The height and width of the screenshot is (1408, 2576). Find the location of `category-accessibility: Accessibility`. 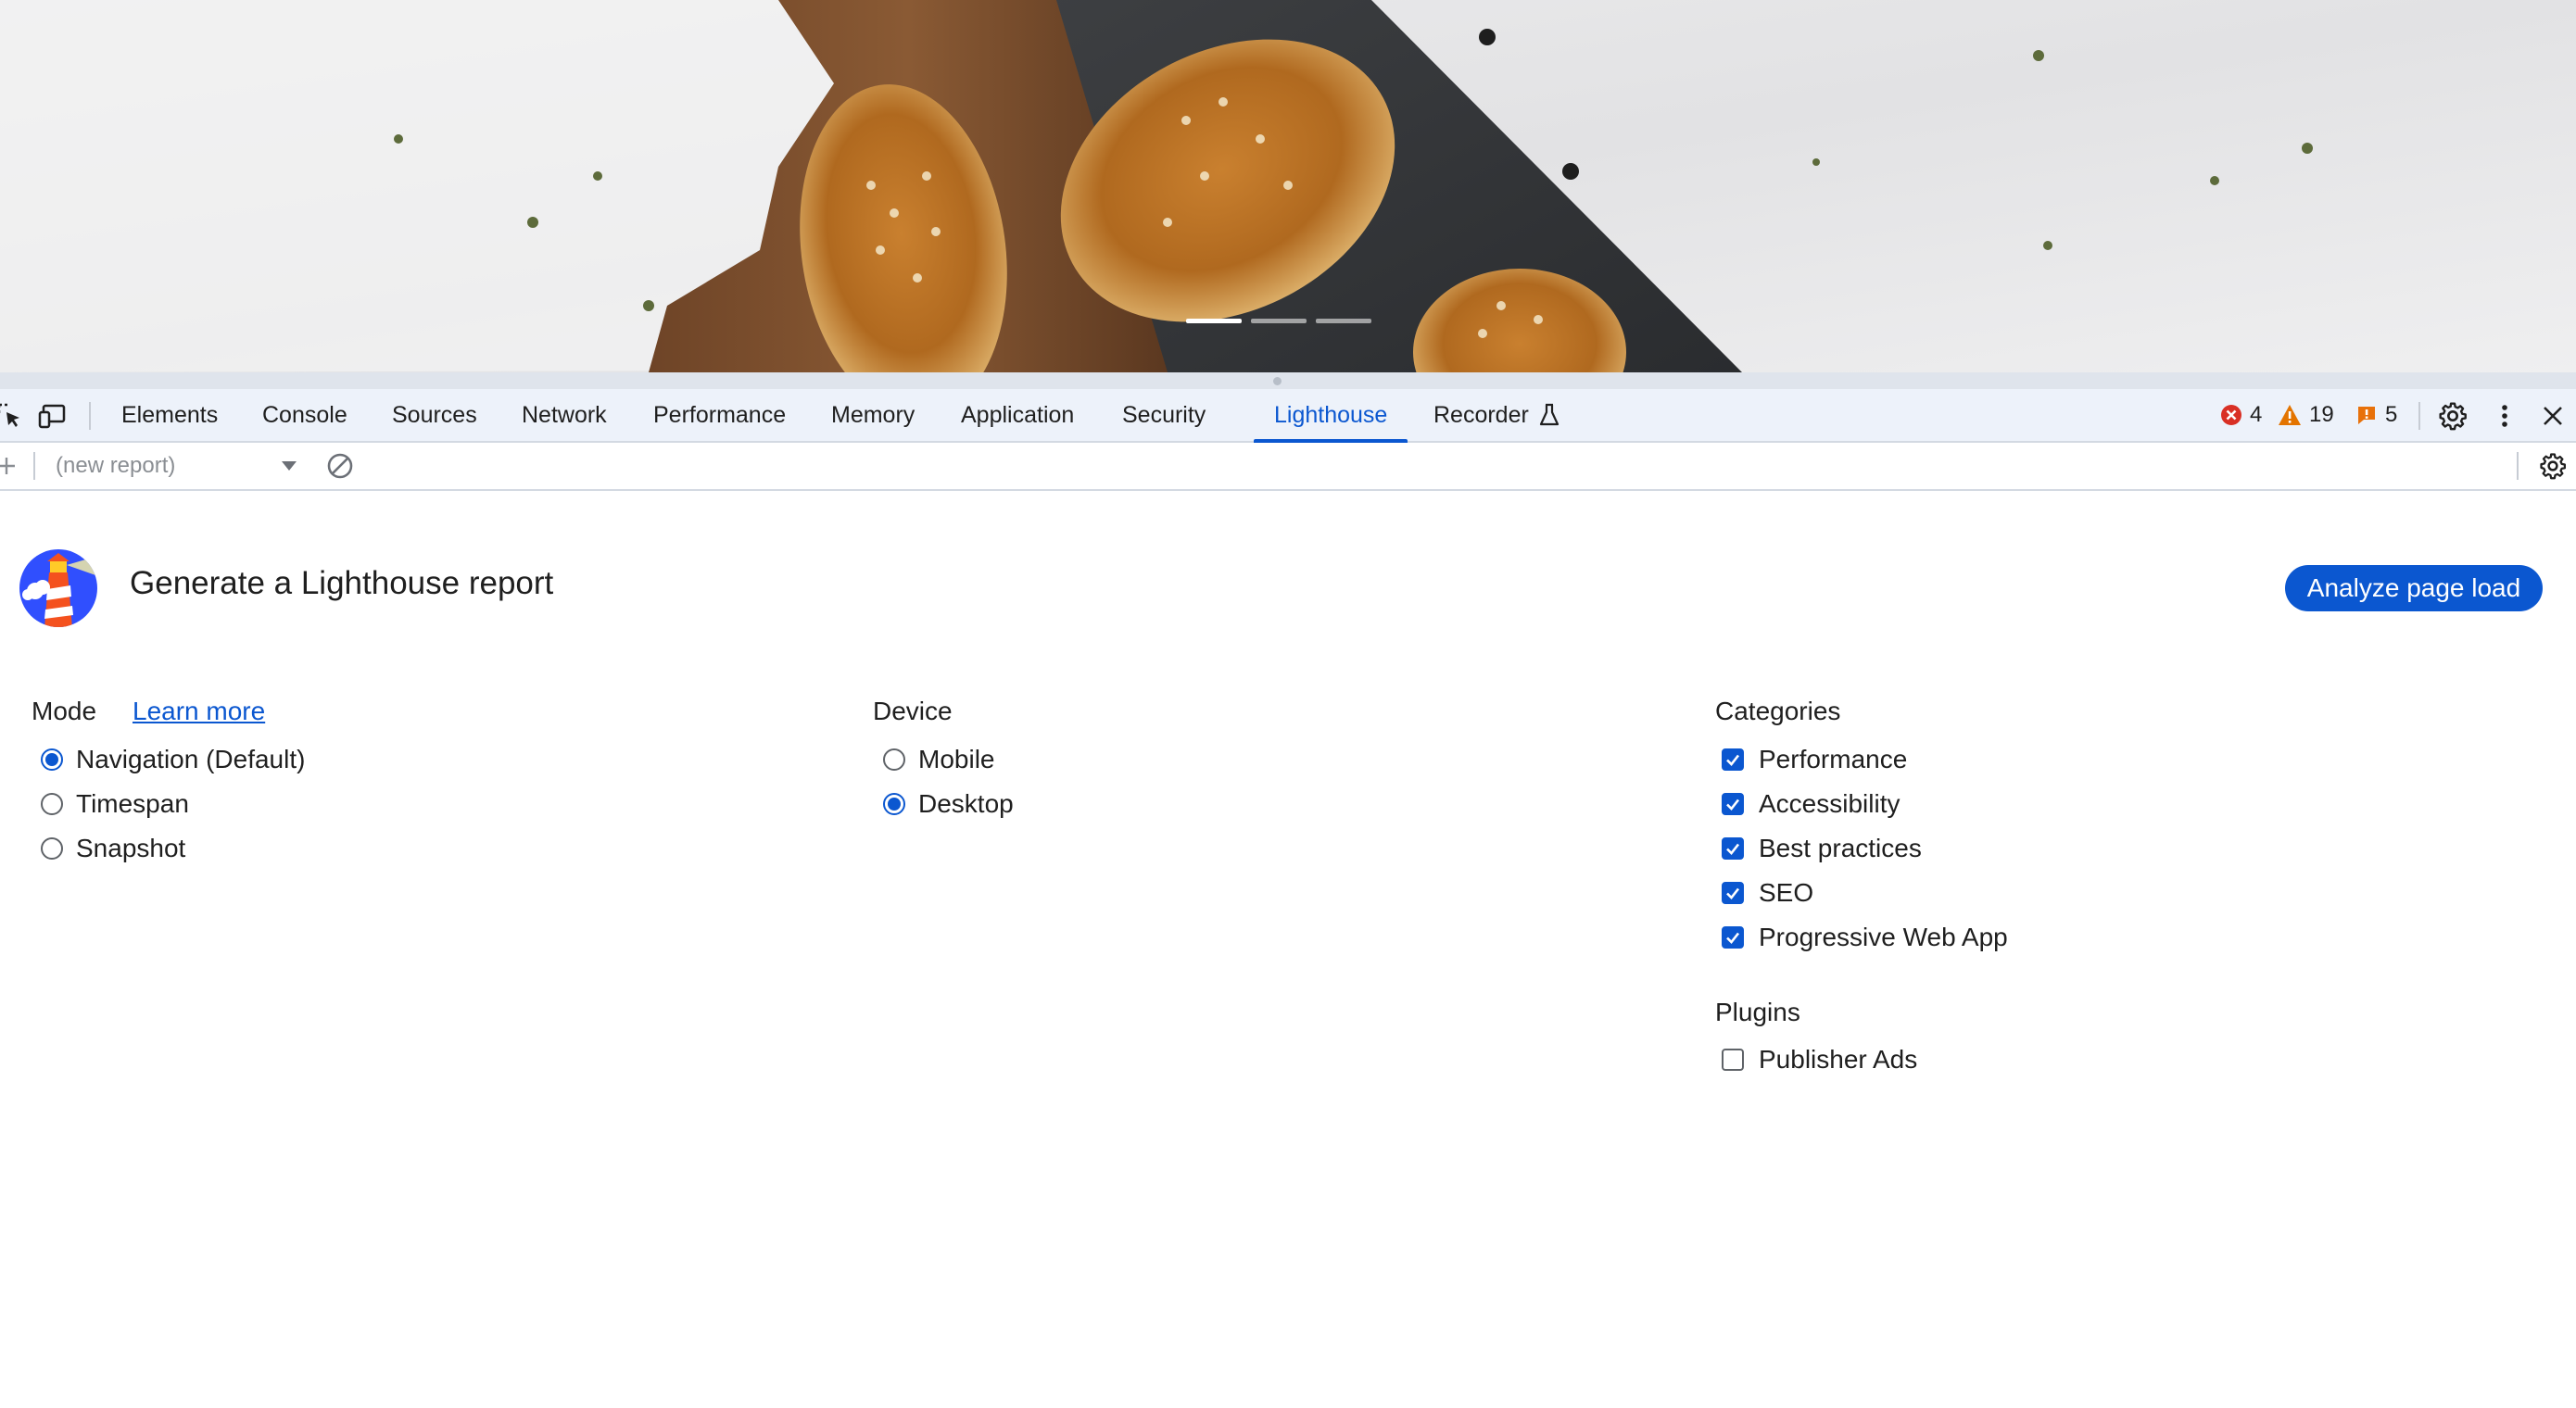

category-accessibility: Accessibility is located at coordinates (1811, 804).